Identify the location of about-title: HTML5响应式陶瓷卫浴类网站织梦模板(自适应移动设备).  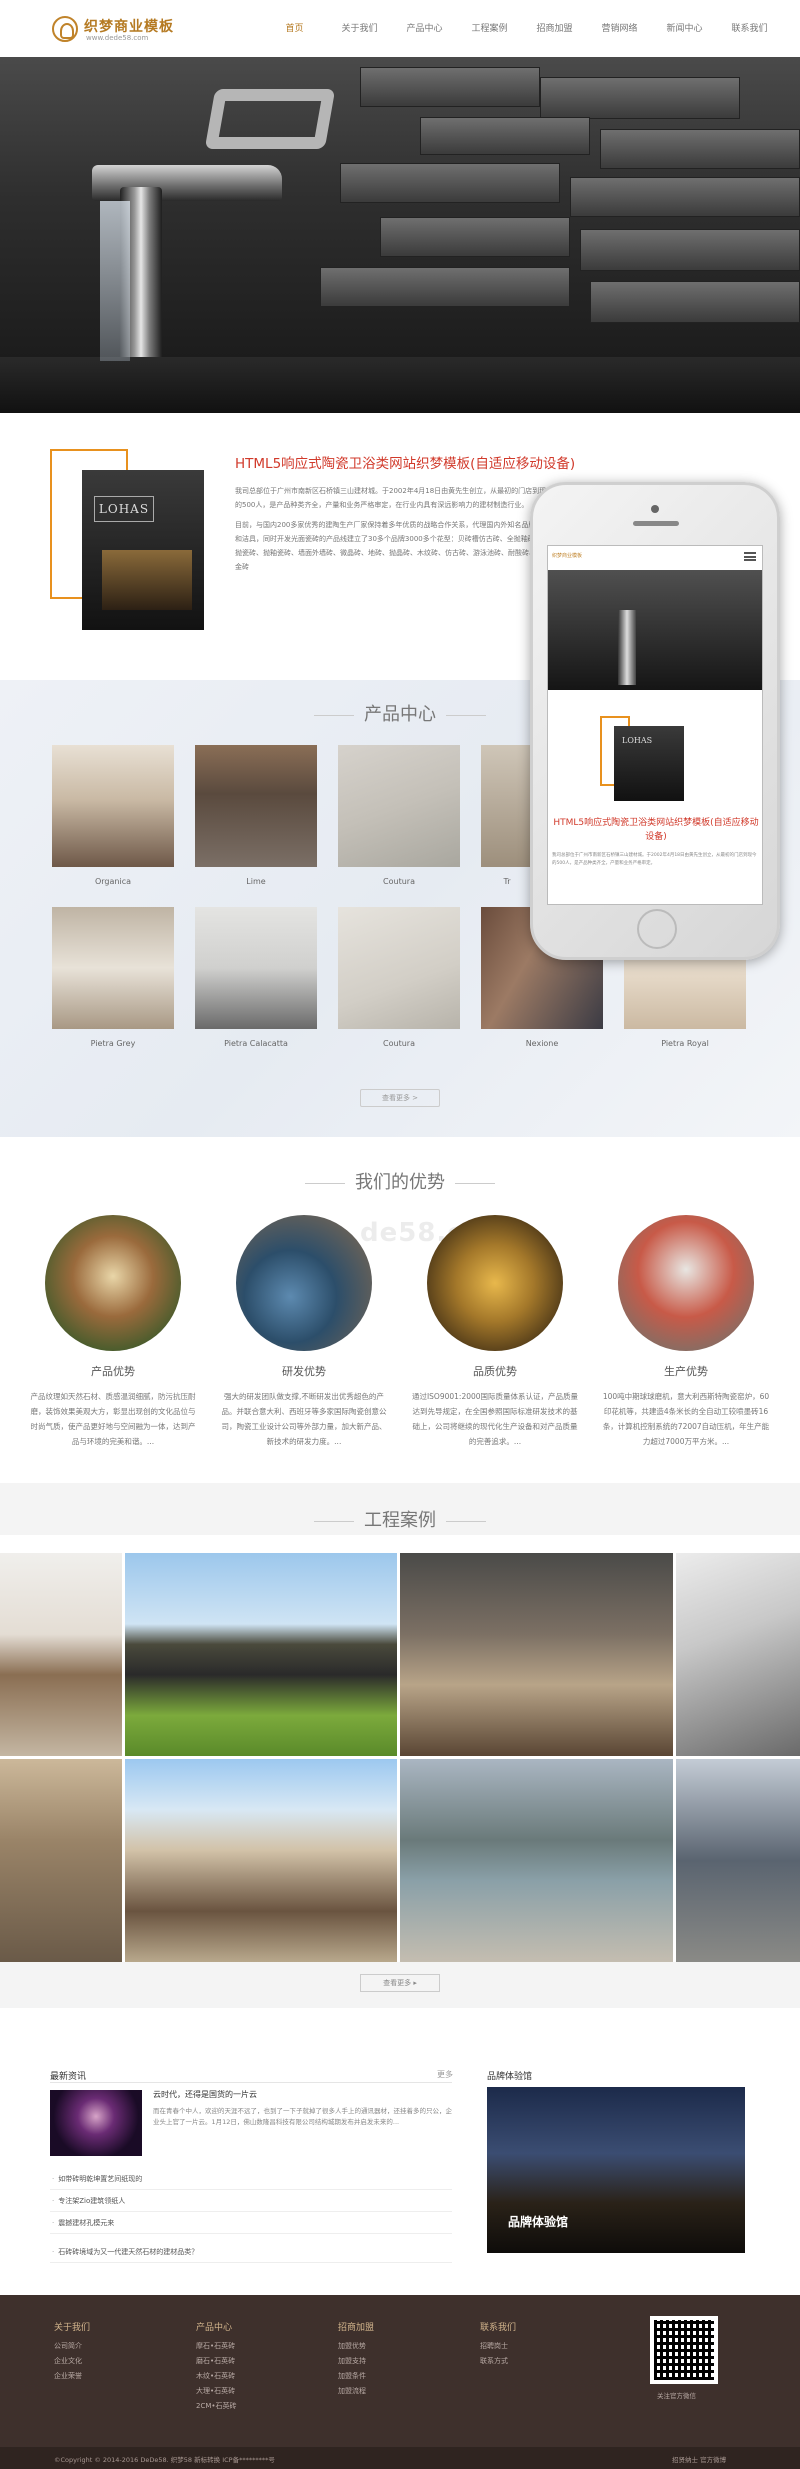
(405, 462).